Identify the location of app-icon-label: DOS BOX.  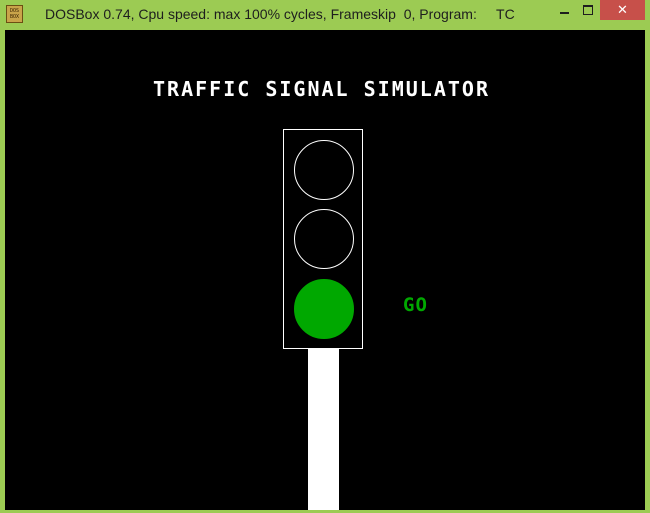
(14, 14).